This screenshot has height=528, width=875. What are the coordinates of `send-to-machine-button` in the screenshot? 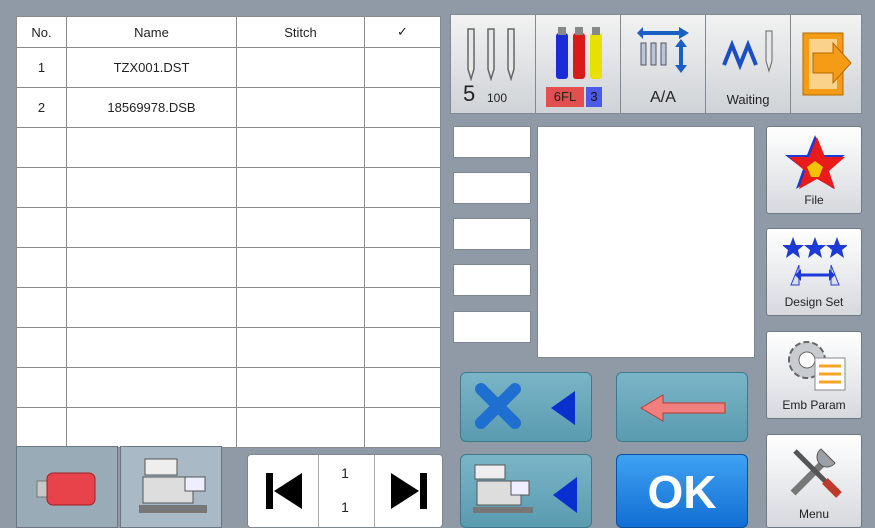 It's located at (526, 491).